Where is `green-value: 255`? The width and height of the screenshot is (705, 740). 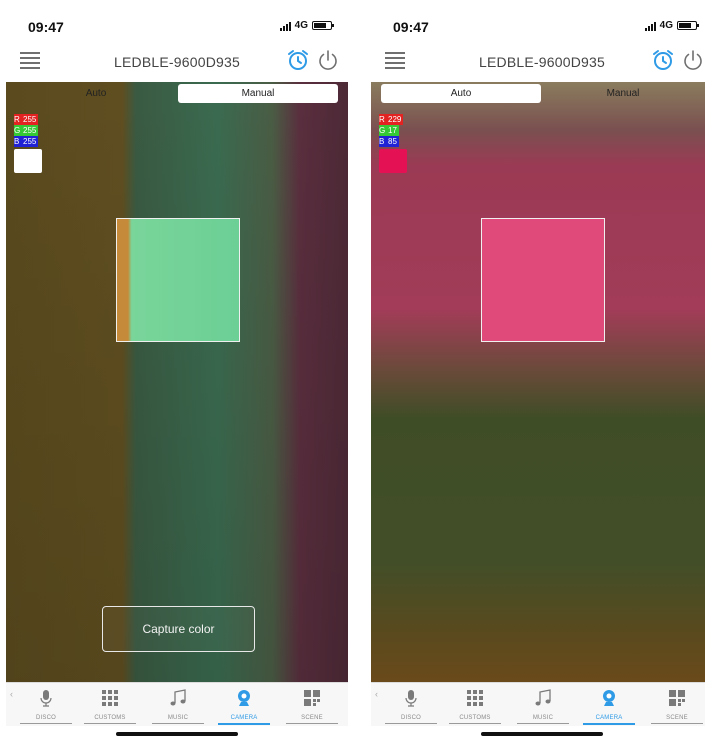 green-value: 255 is located at coordinates (30, 130).